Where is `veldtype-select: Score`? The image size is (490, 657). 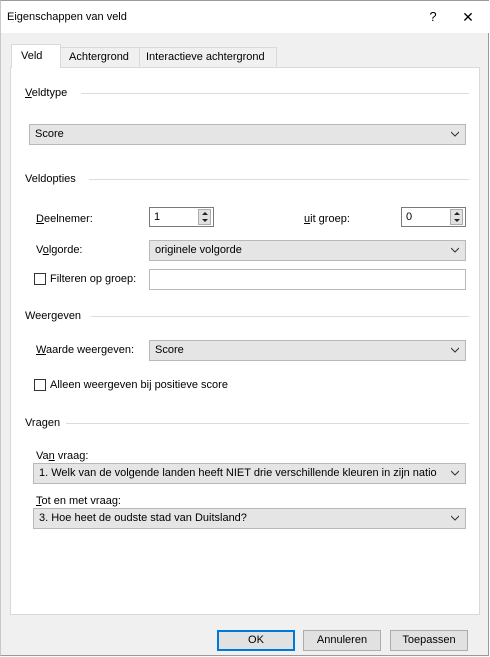 veldtype-select: Score is located at coordinates (247, 134).